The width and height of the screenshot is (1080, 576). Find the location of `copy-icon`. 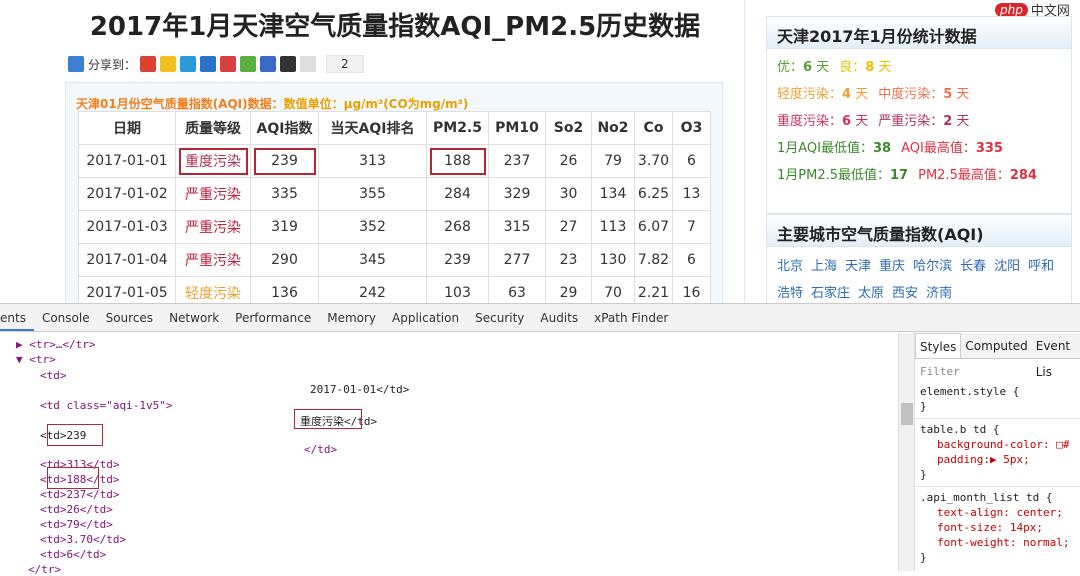

copy-icon is located at coordinates (308, 64).